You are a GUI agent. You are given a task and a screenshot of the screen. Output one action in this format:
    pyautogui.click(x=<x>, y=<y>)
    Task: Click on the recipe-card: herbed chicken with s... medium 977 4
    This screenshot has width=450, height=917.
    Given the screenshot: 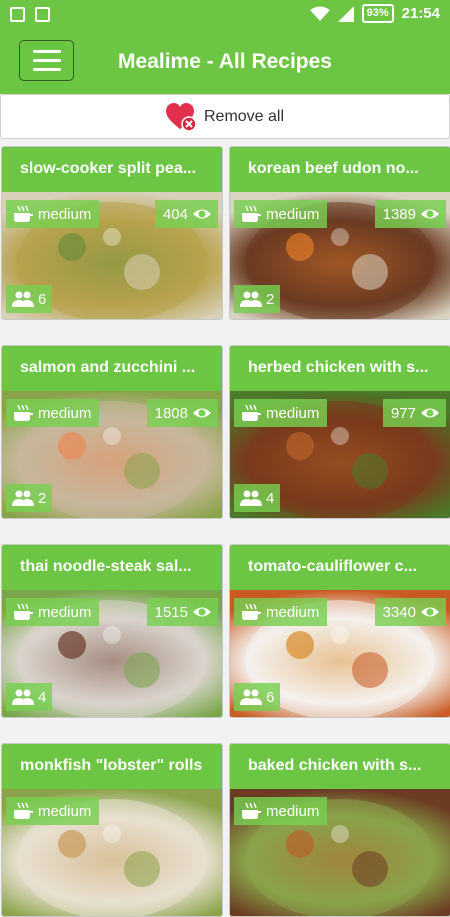 What is the action you would take?
    pyautogui.click(x=339, y=432)
    